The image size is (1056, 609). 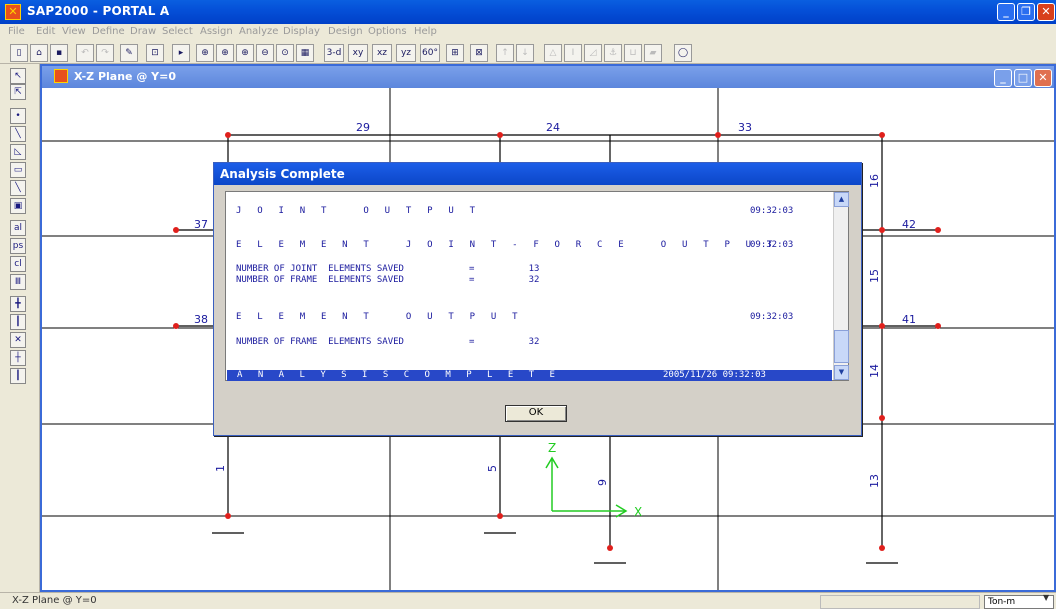 What do you see at coordinates (455, 53) in the screenshot?
I see `perspective-icon: ⊞` at bounding box center [455, 53].